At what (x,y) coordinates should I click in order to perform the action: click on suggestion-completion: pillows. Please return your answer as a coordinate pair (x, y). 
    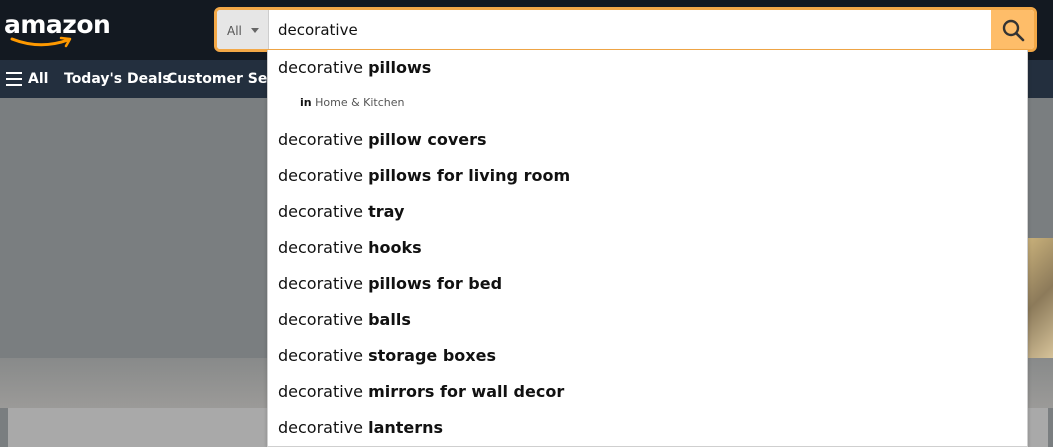
    Looking at the image, I should click on (400, 67).